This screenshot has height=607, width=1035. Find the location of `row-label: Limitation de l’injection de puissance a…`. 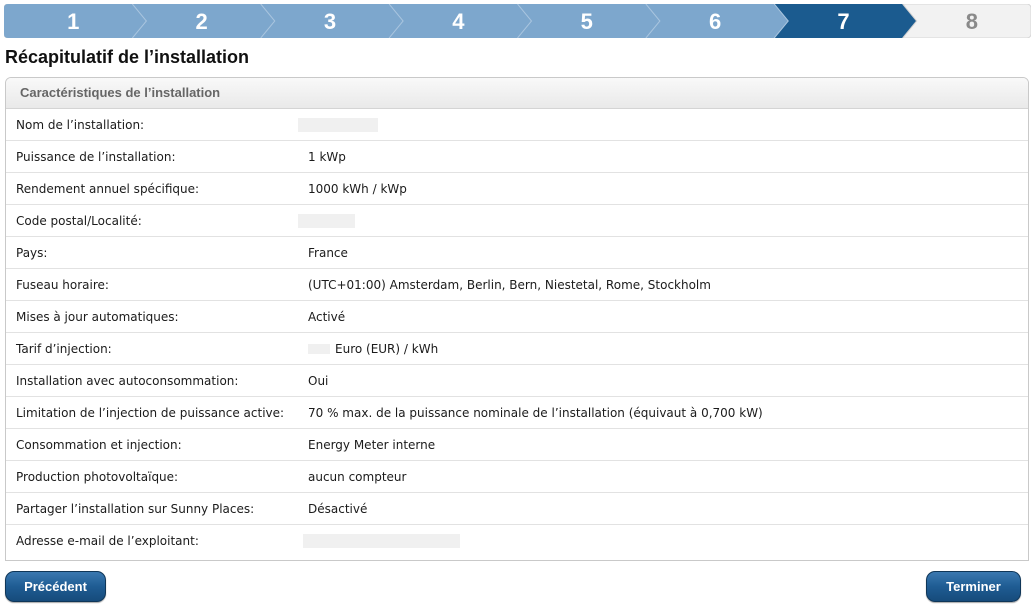

row-label: Limitation de l’injection de puissance a… is located at coordinates (150, 412).